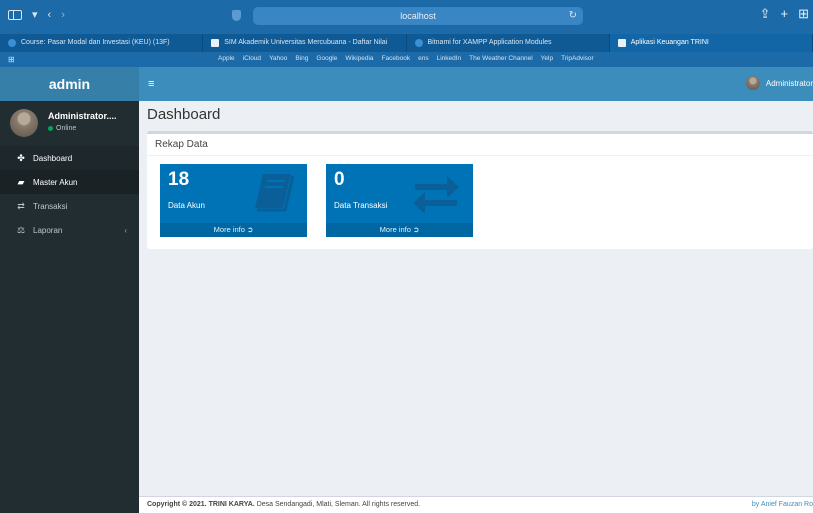  I want to click on bookmark-link: ens, so click(423, 58).